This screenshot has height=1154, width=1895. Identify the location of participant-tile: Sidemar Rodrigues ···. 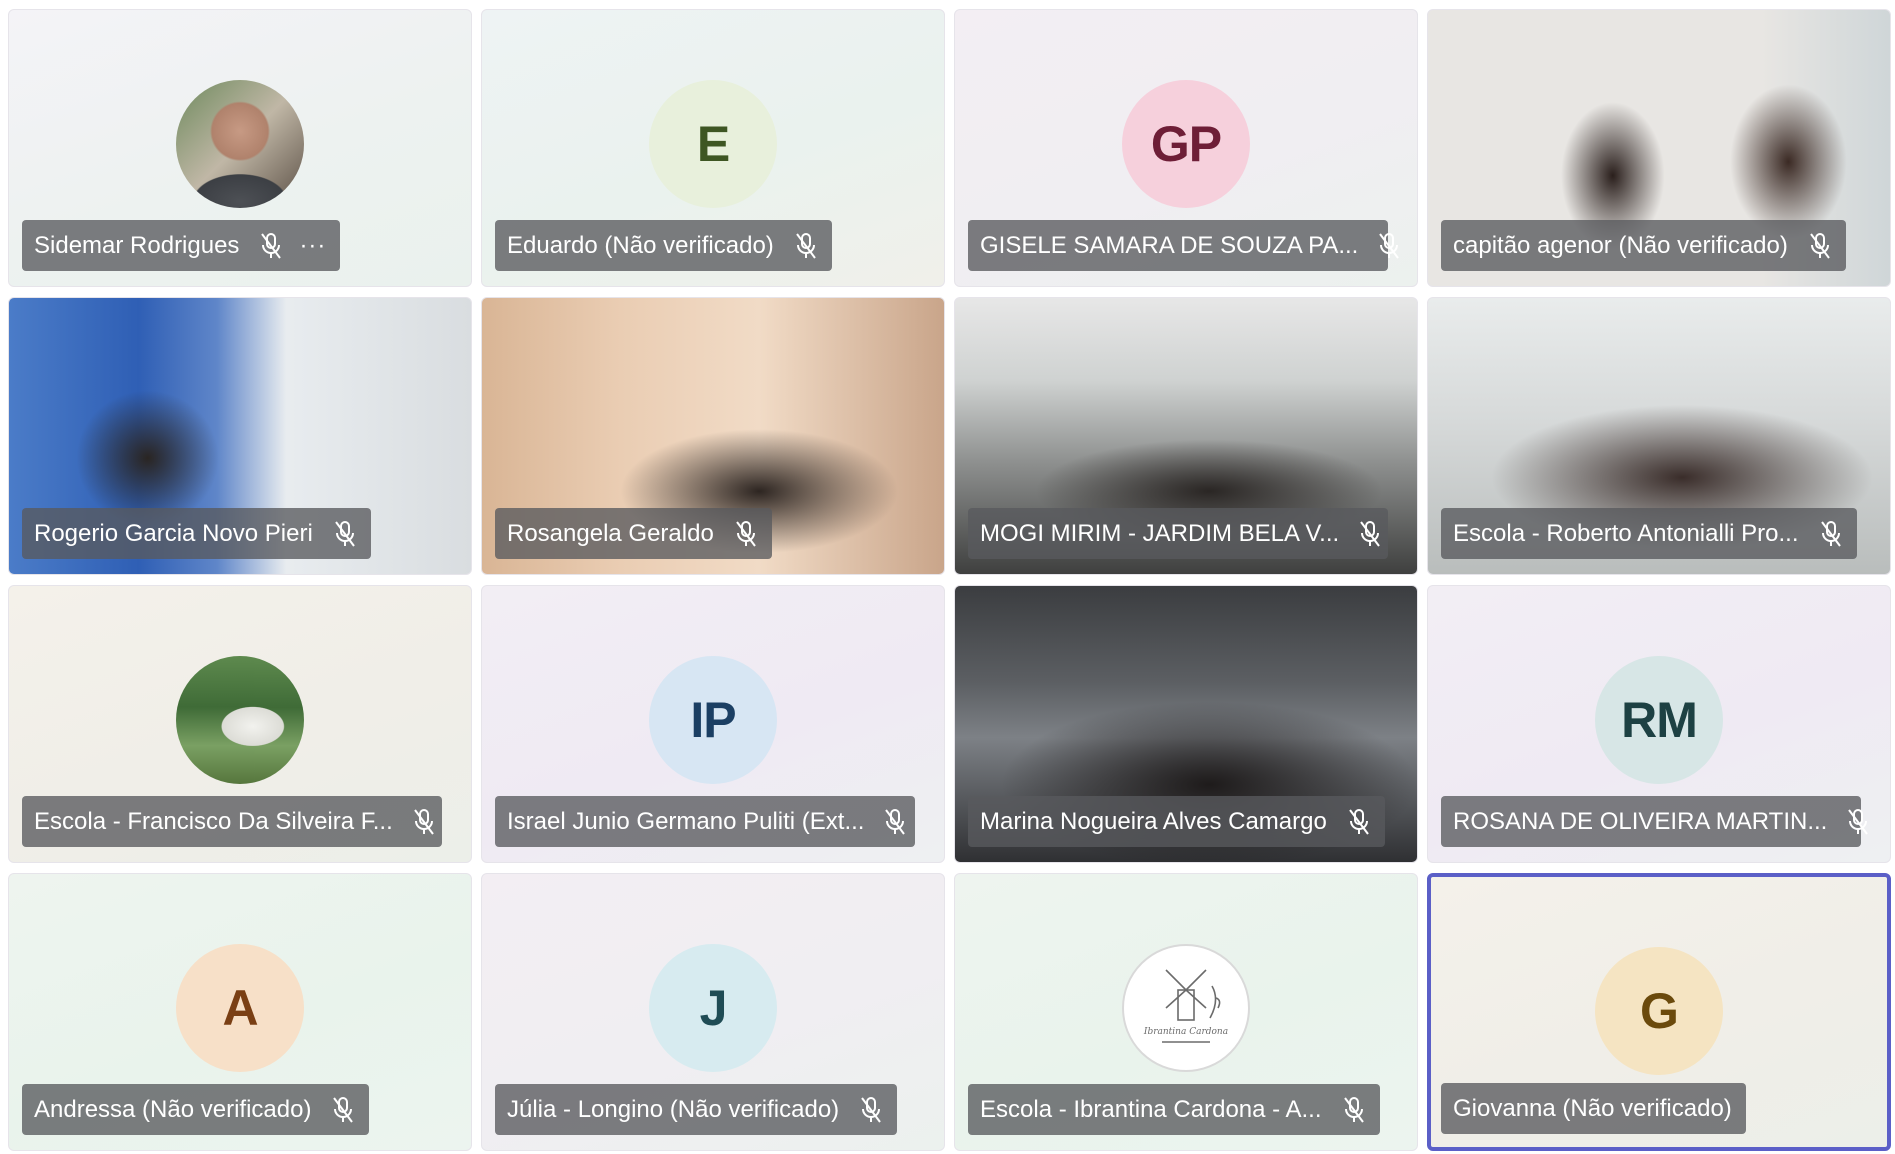
(240, 148).